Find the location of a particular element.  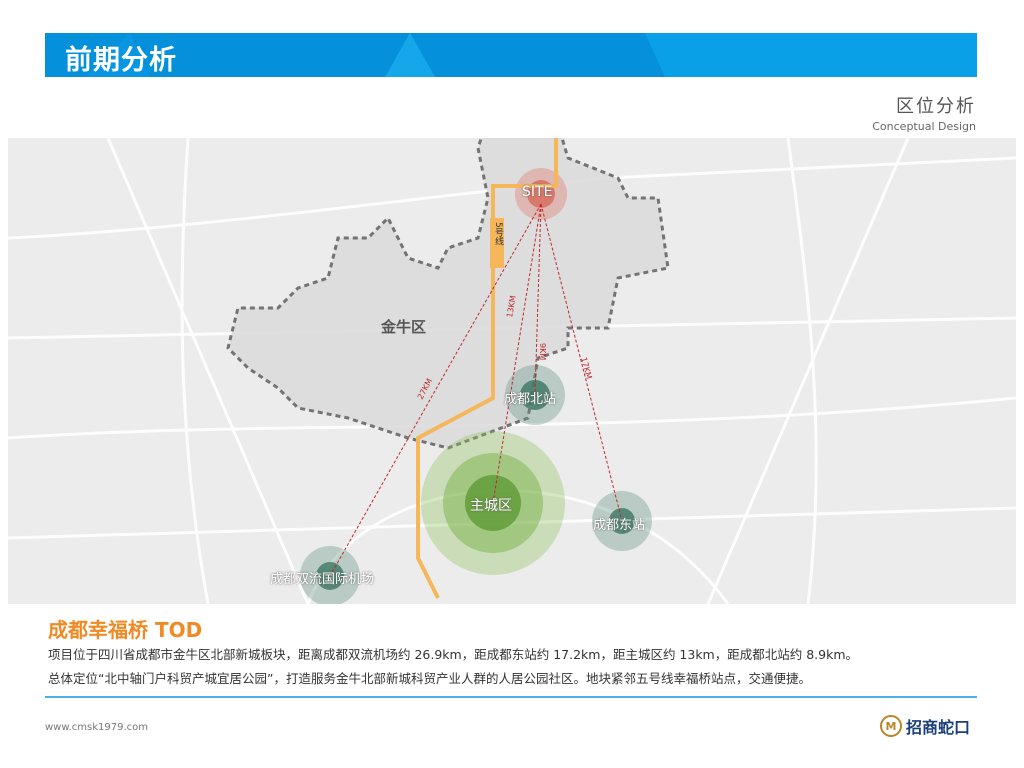

company-logo: M 招商蛇口 is located at coordinates (925, 726).